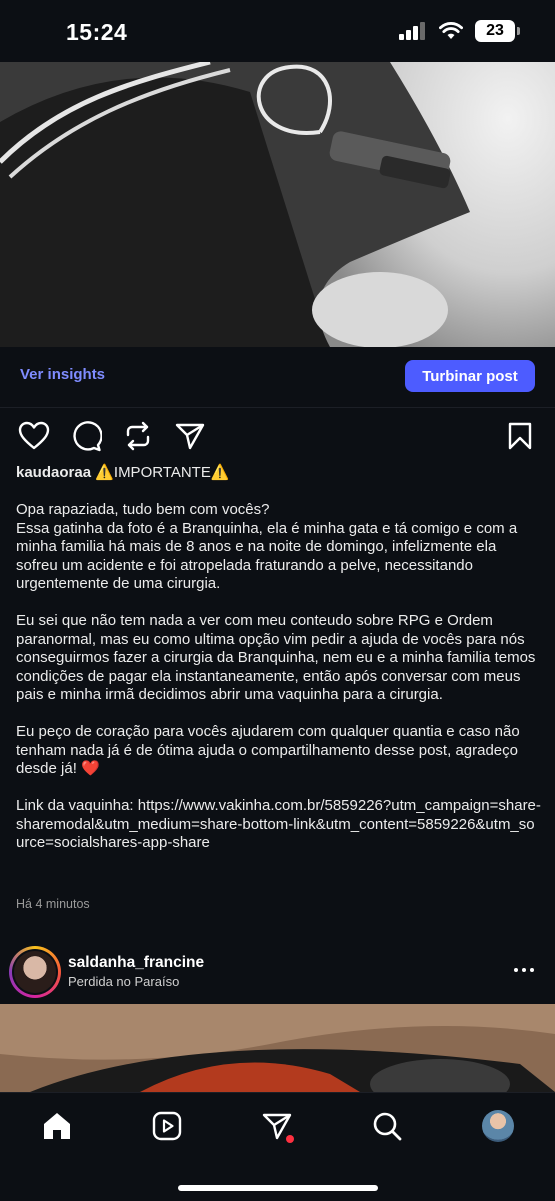  Describe the element at coordinates (53, 904) in the screenshot. I see `post-timestamp: Há 4 minutos` at that location.